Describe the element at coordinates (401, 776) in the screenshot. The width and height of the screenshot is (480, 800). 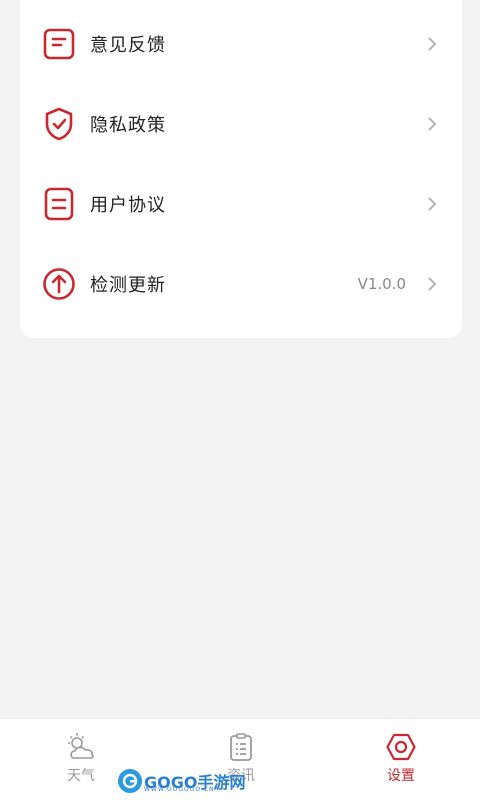
I see `tab-label: 设置` at that location.